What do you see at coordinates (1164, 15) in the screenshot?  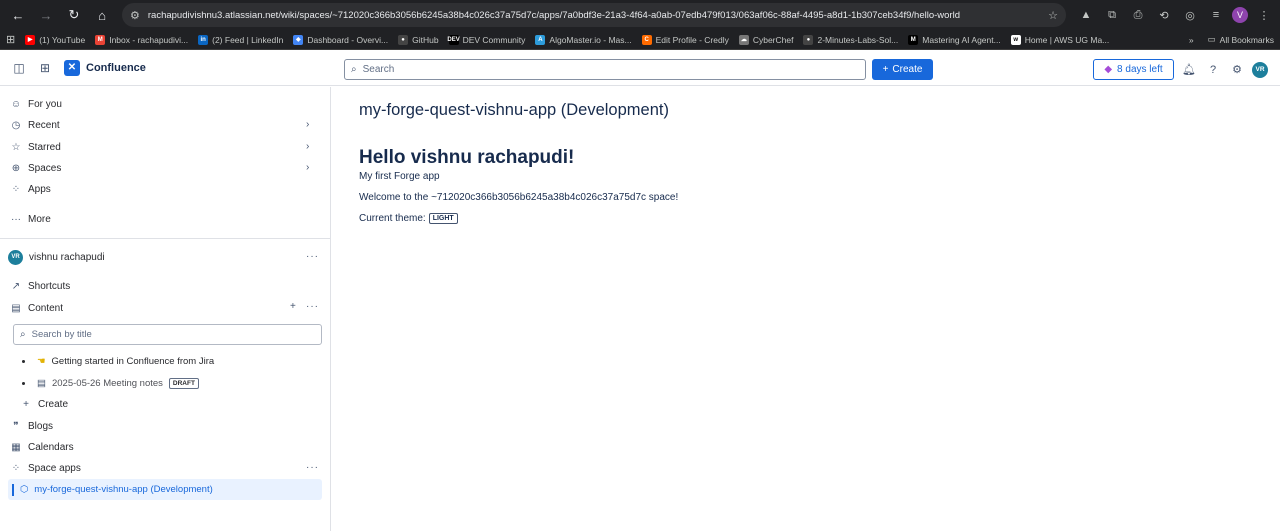 I see `history-icon: ⟲` at bounding box center [1164, 15].